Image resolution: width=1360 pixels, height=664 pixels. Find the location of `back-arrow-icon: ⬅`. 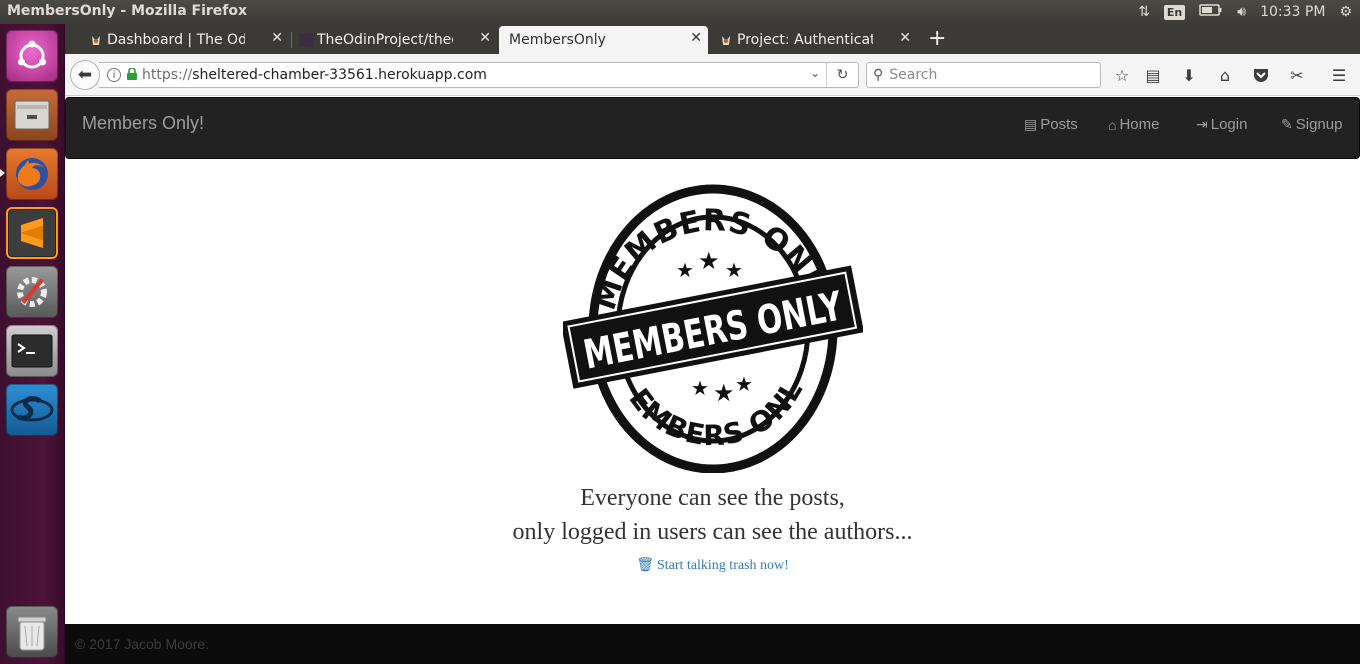

back-arrow-icon: ⬅ is located at coordinates (85, 75).